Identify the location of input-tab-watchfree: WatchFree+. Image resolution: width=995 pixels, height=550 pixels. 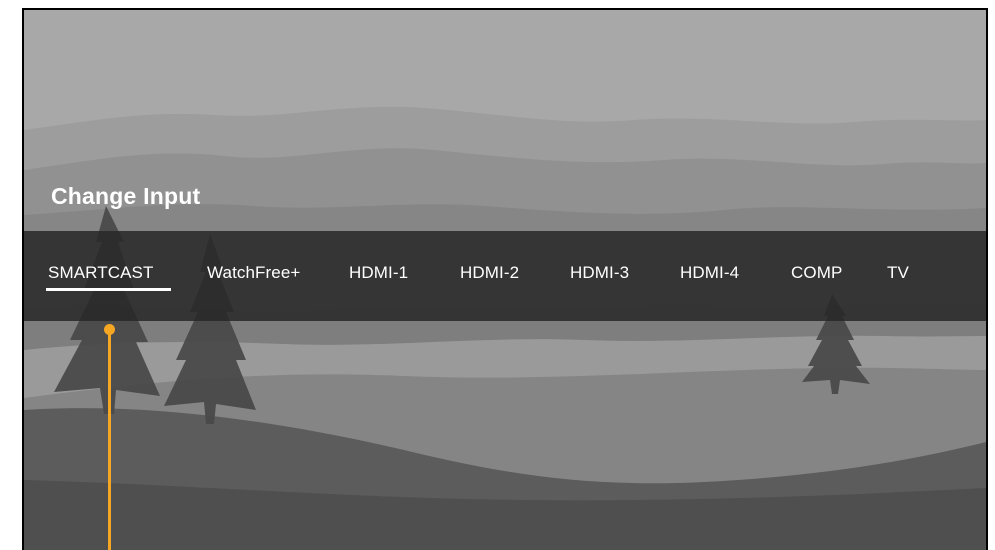
(253, 273).